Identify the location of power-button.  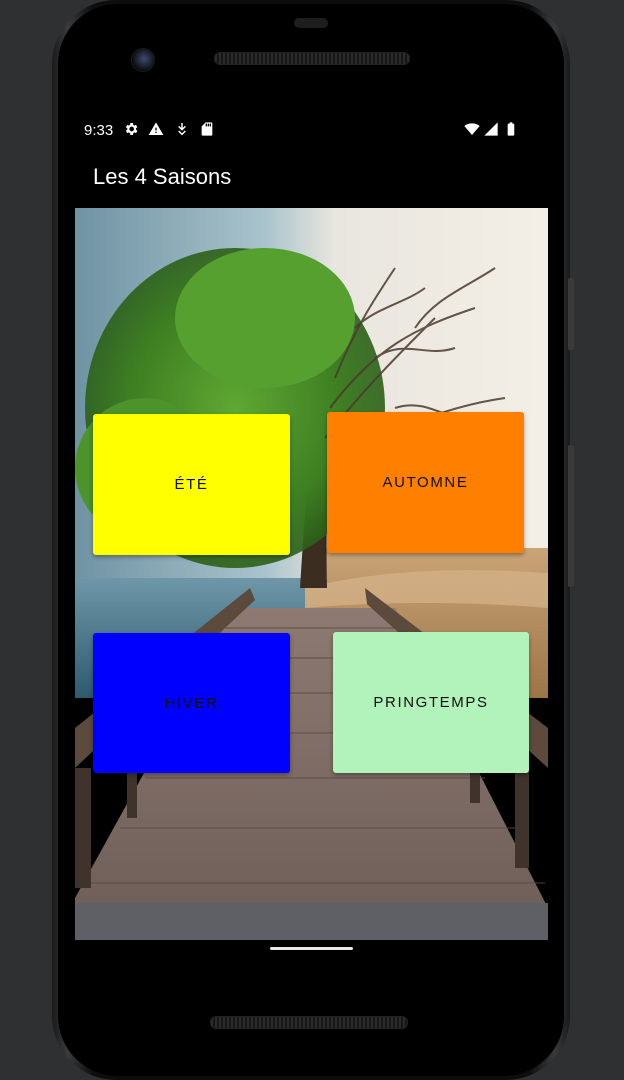
(571, 314).